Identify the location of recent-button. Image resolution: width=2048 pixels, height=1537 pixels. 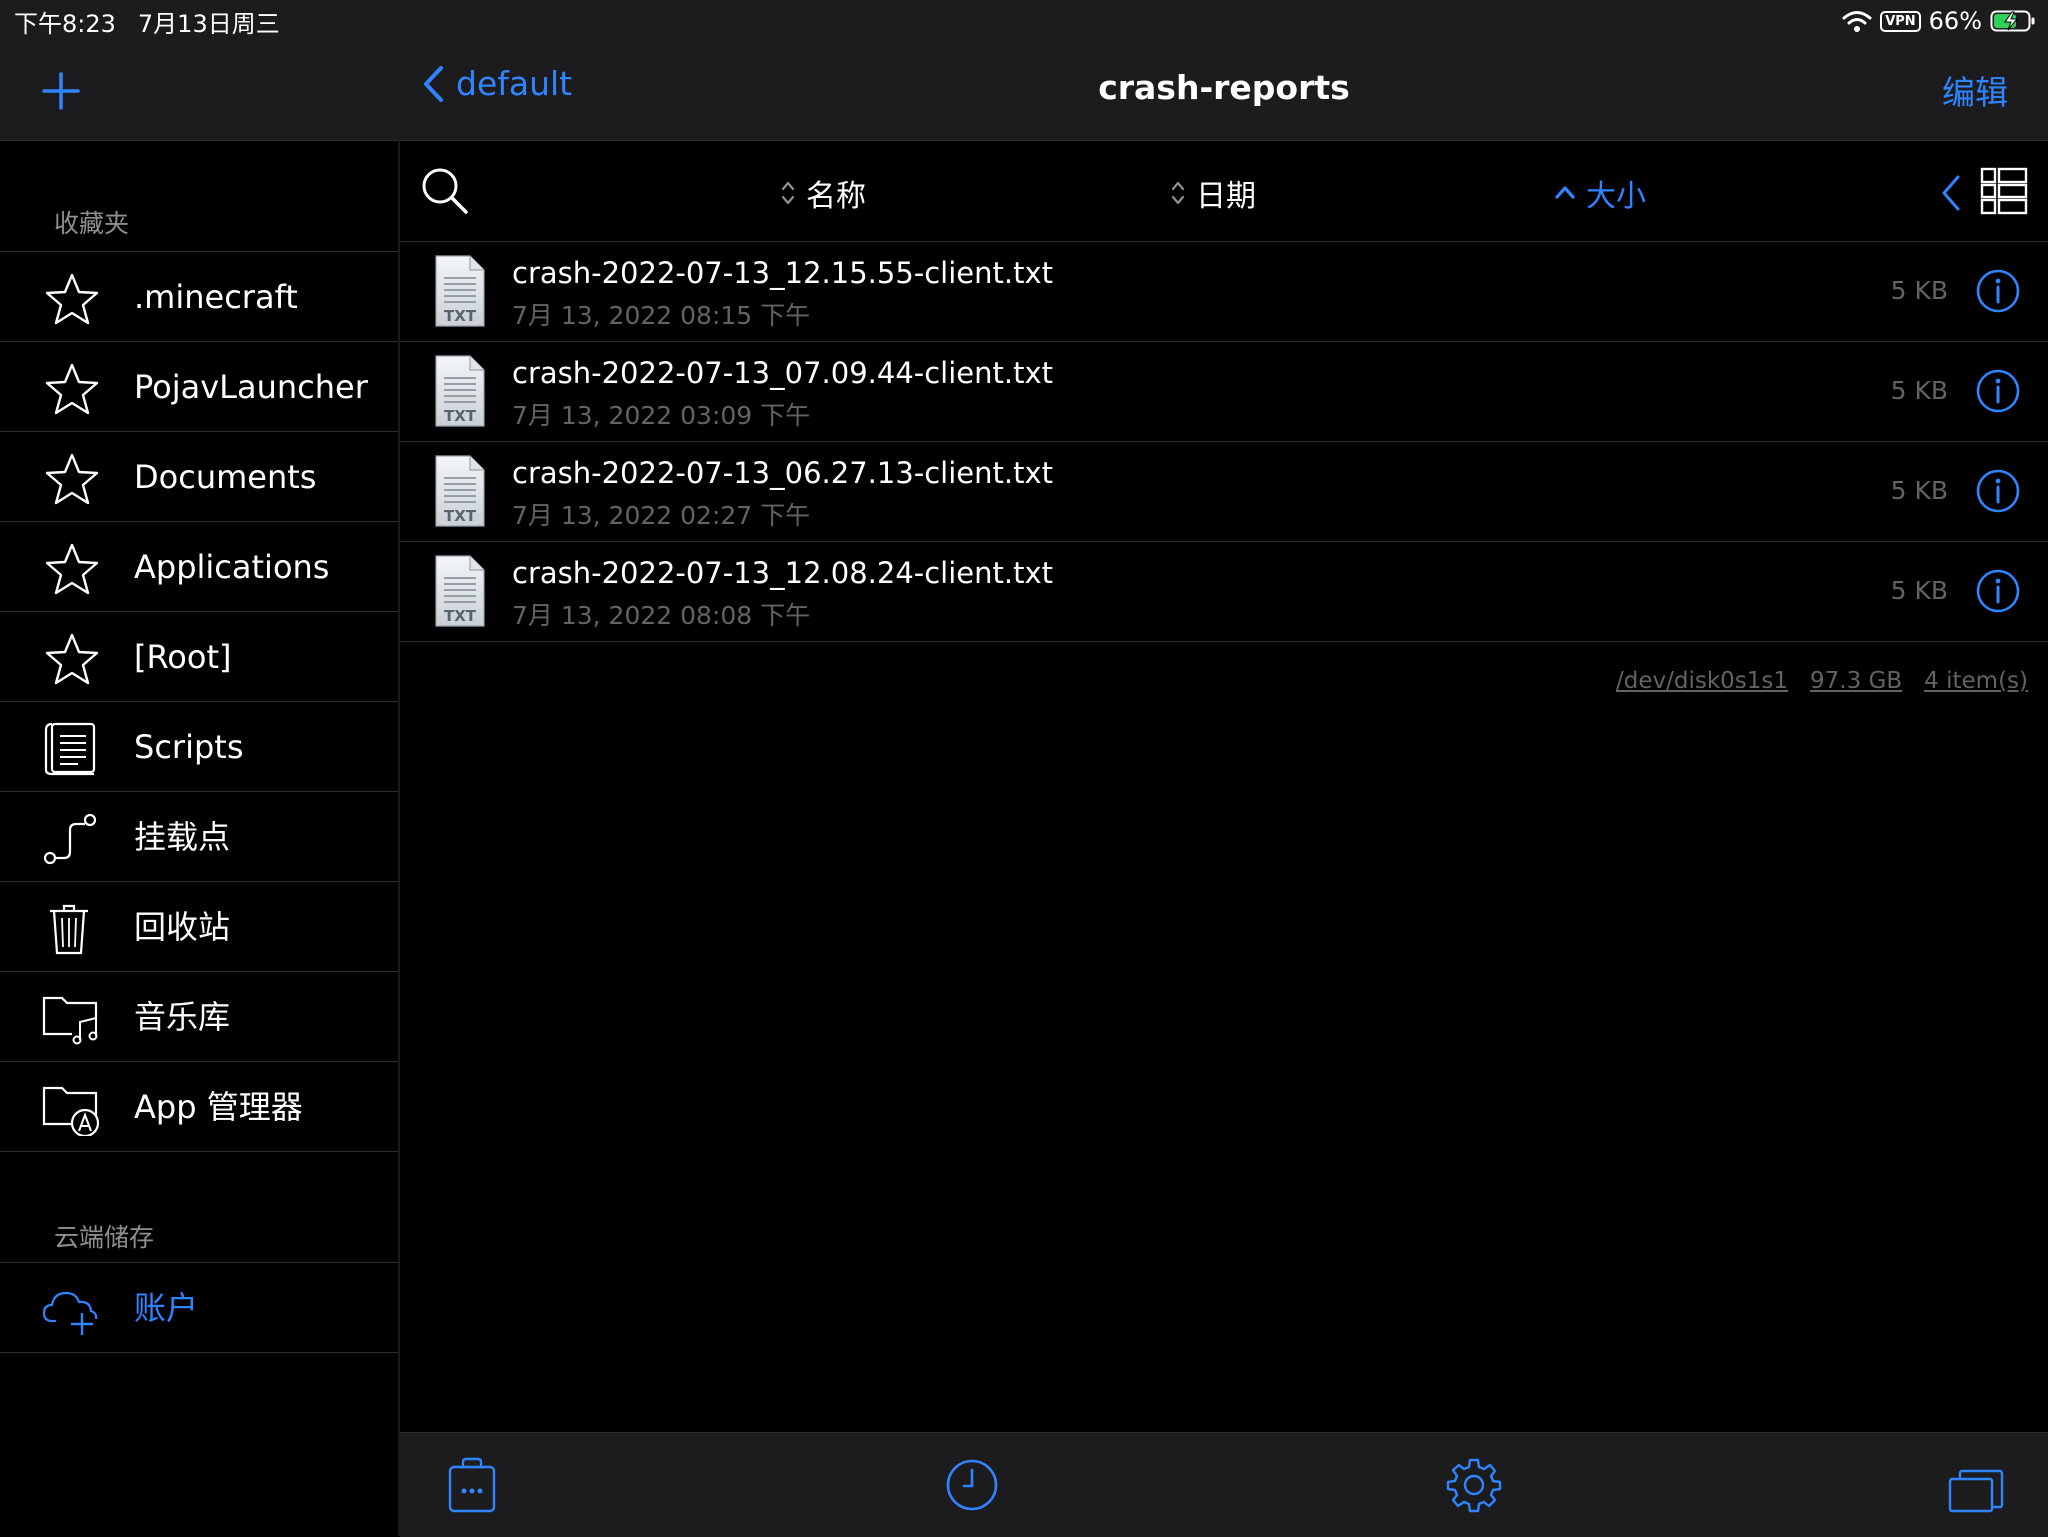
(972, 1485).